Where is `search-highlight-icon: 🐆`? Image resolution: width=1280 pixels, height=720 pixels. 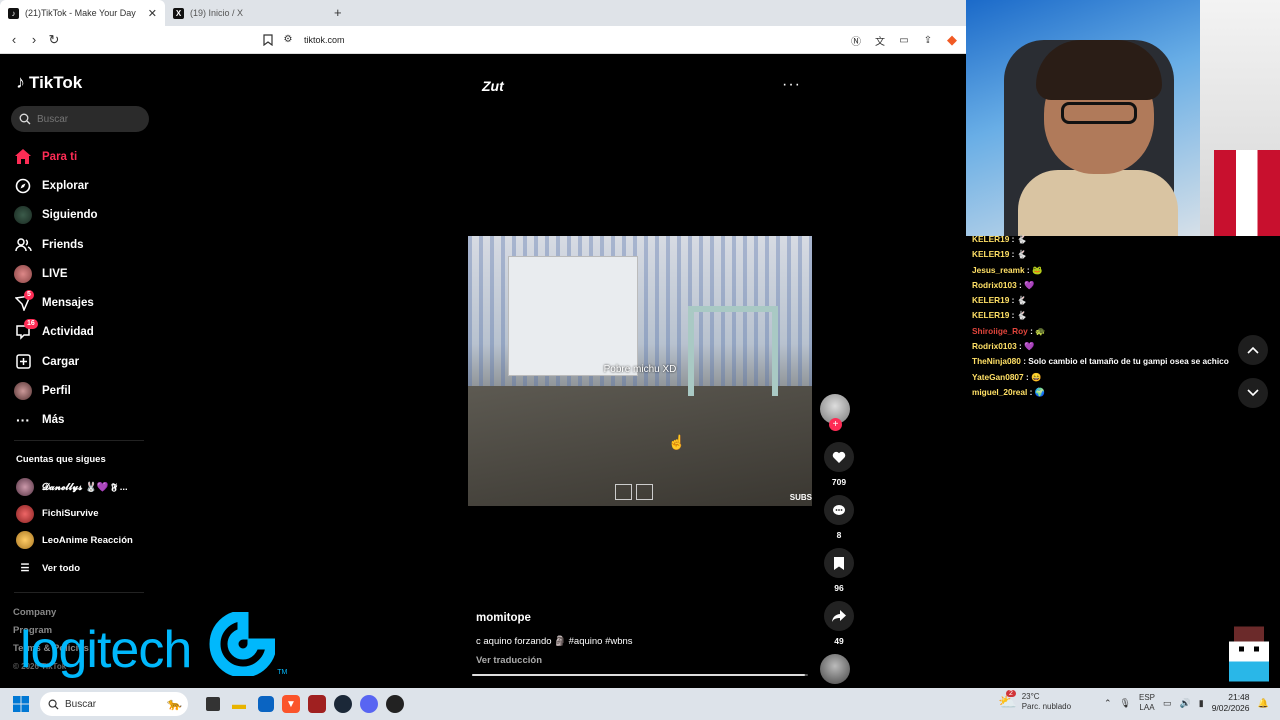
search-highlight-icon: 🐆 is located at coordinates (174, 704).